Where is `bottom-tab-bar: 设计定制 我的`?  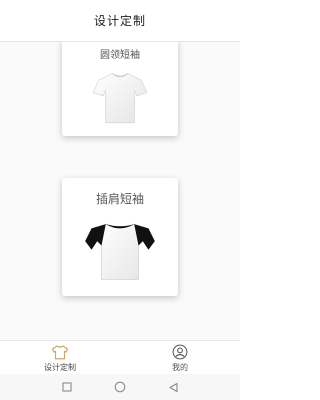
bottom-tab-bar: 设计定制 我的 is located at coordinates (120, 357).